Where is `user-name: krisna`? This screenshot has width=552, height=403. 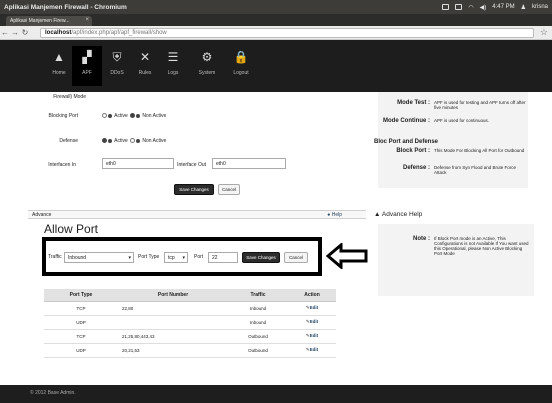 user-name: krisna is located at coordinates (540, 7).